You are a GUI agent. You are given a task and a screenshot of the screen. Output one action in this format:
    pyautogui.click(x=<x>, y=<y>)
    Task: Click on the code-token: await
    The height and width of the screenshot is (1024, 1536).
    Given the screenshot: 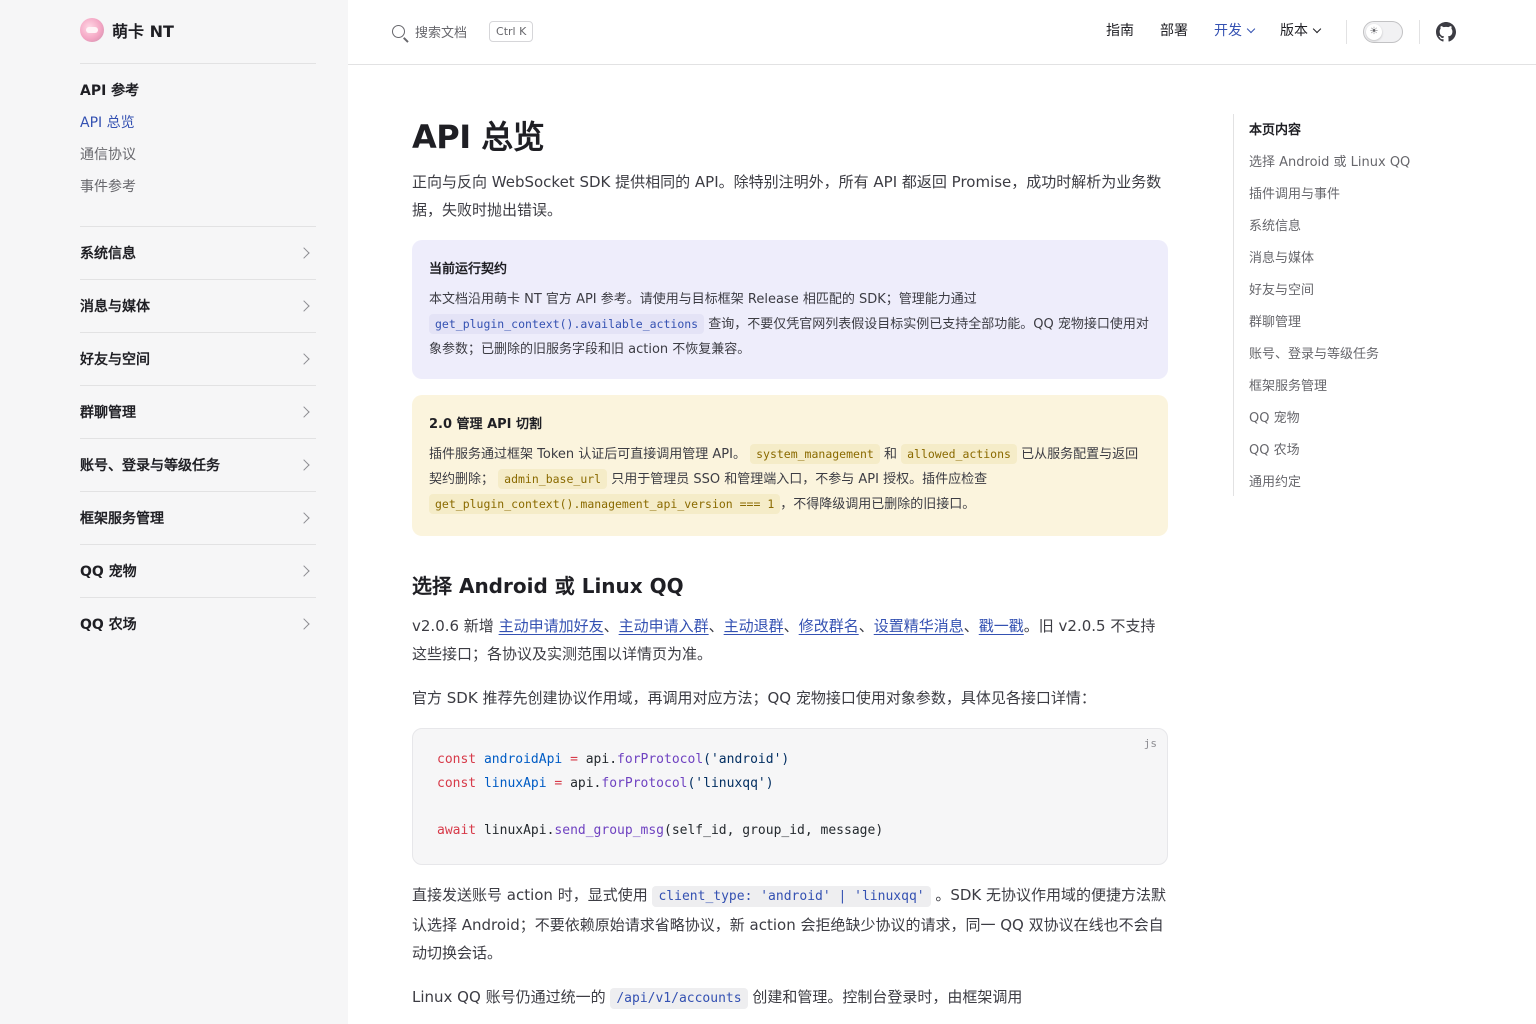 What is the action you would take?
    pyautogui.click(x=457, y=830)
    